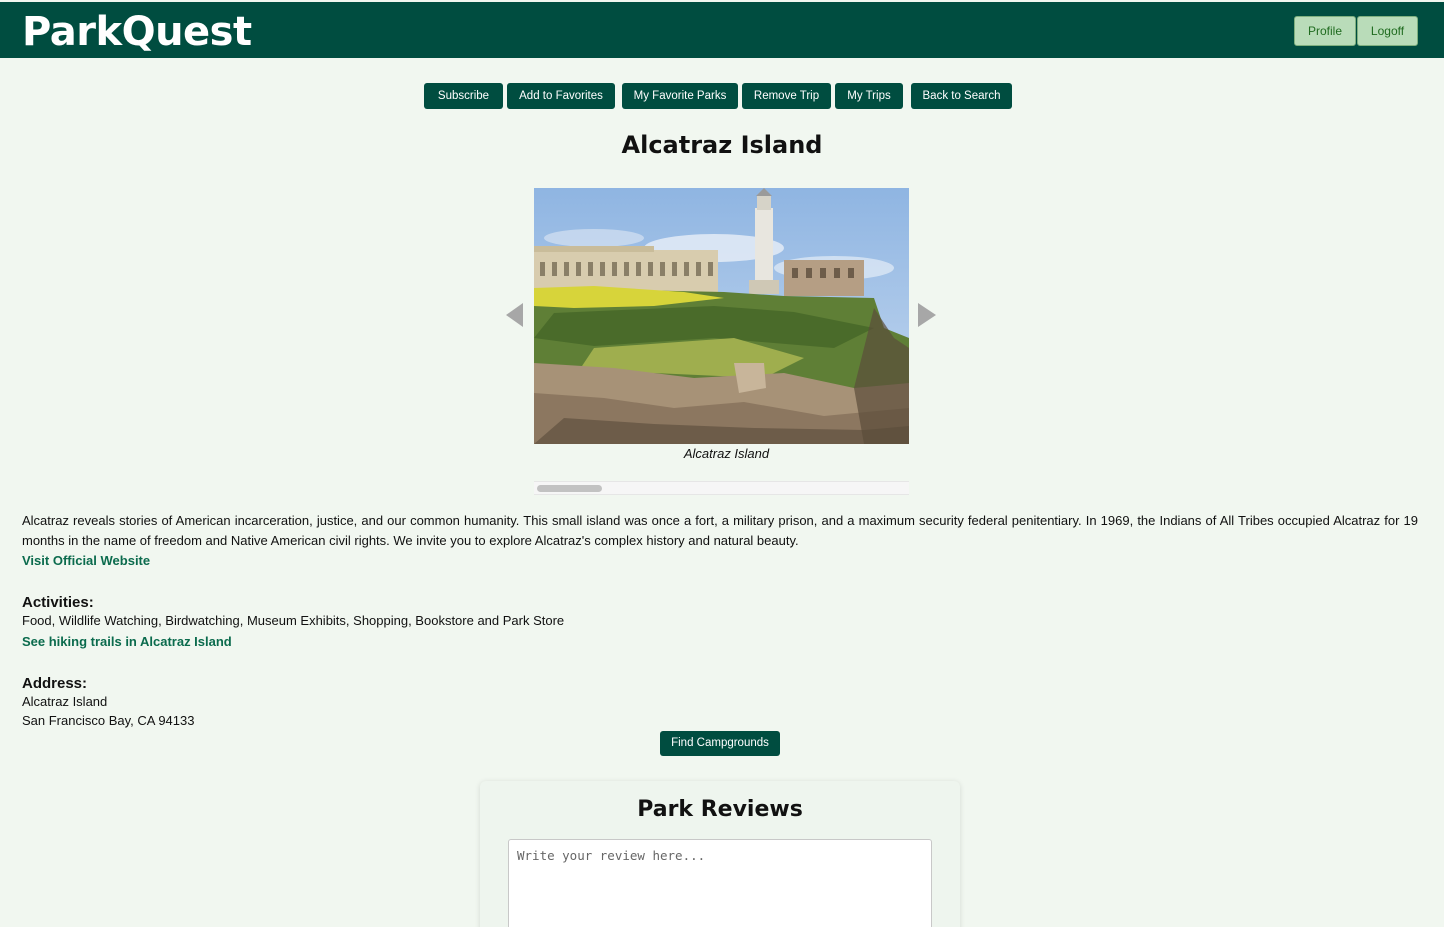  What do you see at coordinates (961, 96) in the screenshot?
I see `back-to-search-button: Back to Search` at bounding box center [961, 96].